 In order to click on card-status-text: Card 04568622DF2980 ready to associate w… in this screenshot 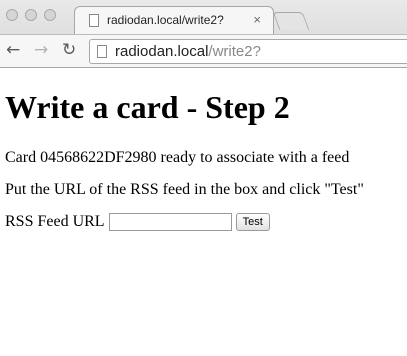, I will do `click(177, 157)`.